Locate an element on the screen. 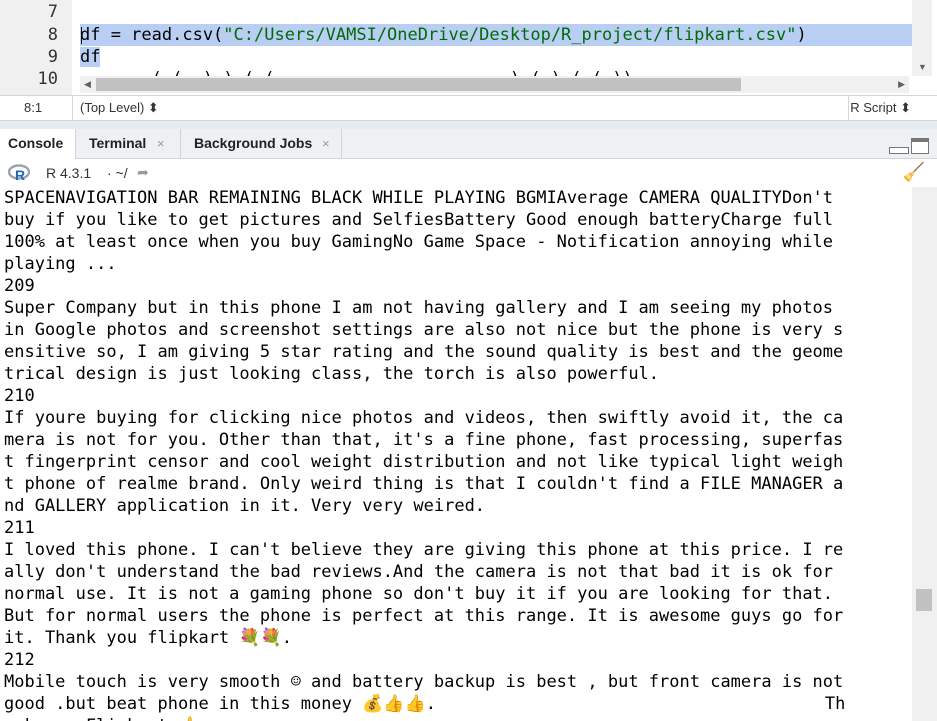 The height and width of the screenshot is (721, 937). tab-label: Console is located at coordinates (36, 143).